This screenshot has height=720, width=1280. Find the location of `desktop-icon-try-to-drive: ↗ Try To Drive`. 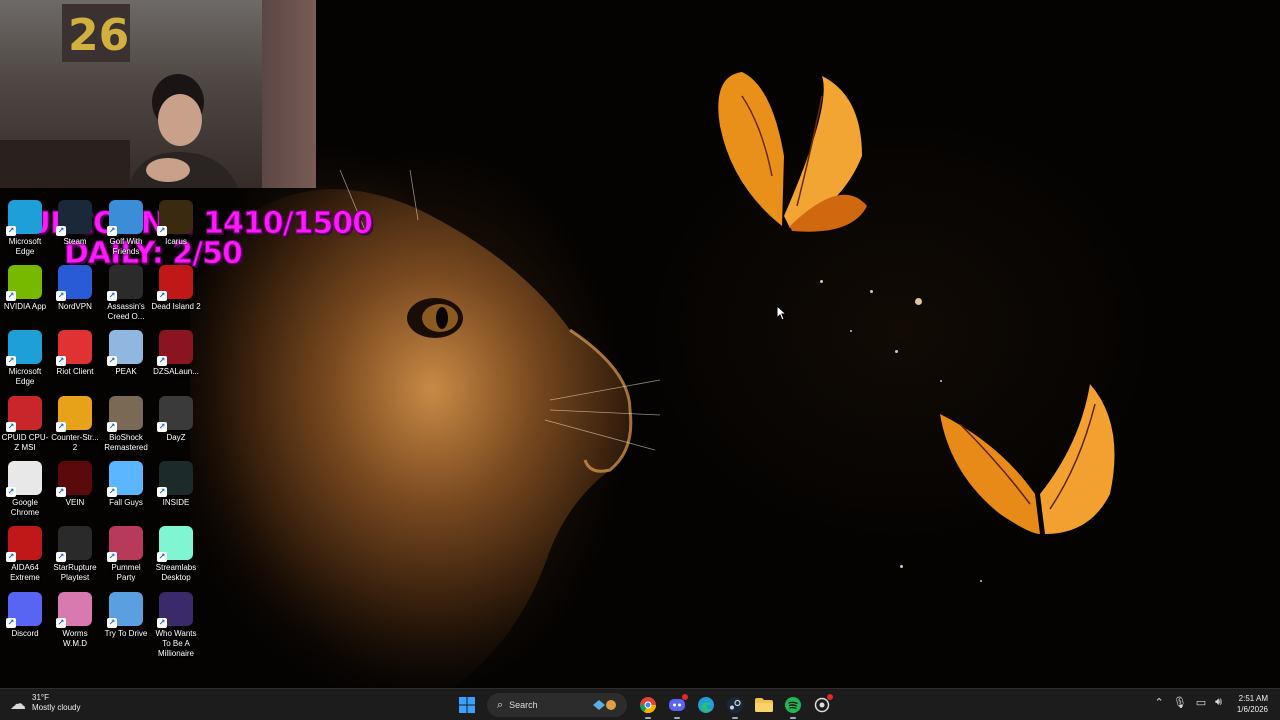

desktop-icon-try-to-drive: ↗ Try To Drive is located at coordinates (126, 615).